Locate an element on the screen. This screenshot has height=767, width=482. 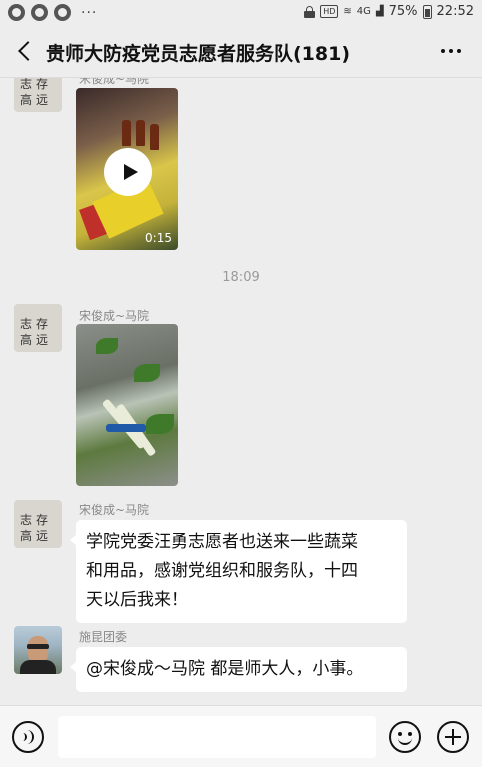
system-indicators: HD ≋ 4G ▟ 75% 22:52 is located at coordinates (389, 11).